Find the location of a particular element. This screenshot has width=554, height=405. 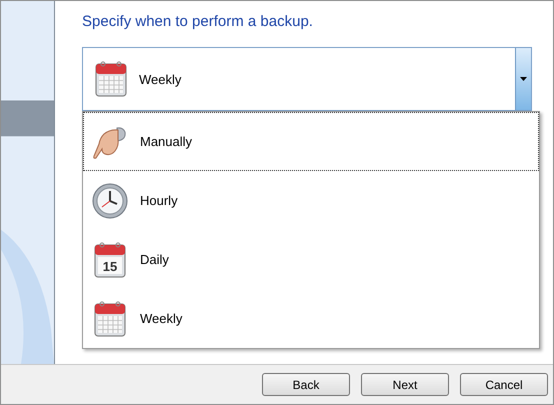

wizard-button: Next is located at coordinates (405, 384).